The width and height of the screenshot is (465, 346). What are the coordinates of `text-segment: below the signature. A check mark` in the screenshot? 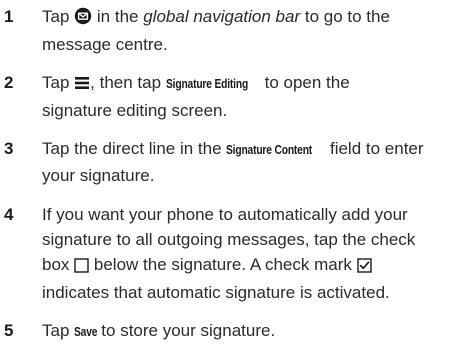 It's located at (222, 264).